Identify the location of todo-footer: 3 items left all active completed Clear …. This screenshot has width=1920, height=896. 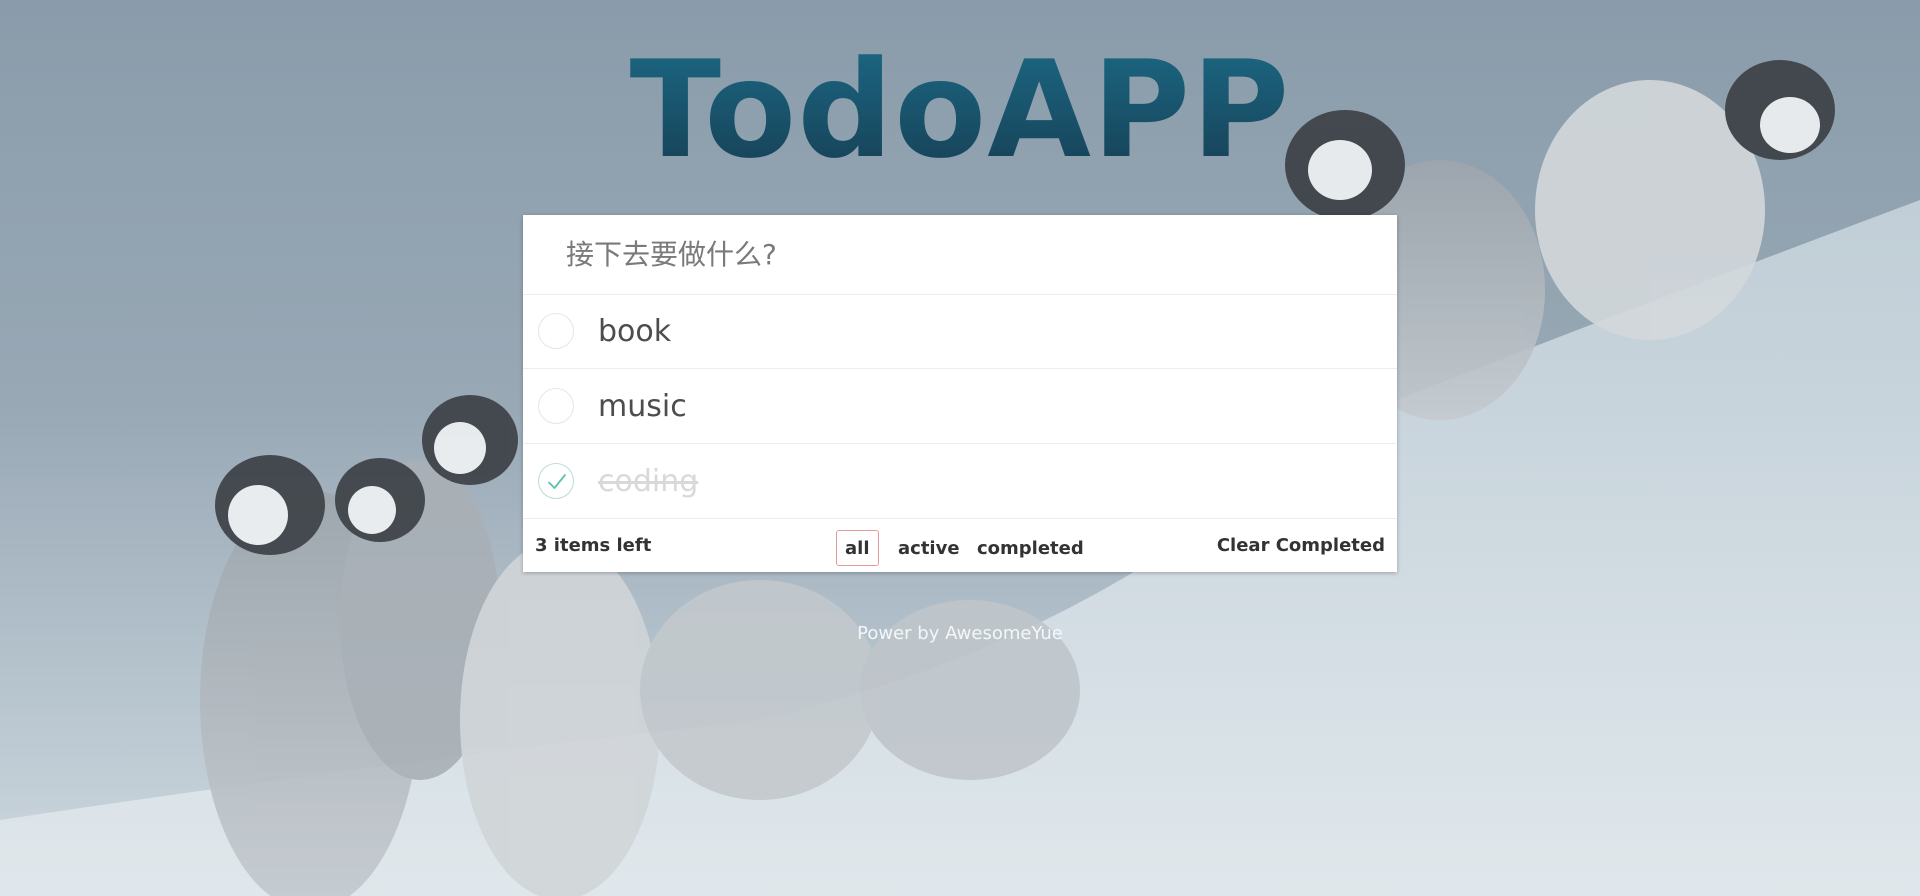
(960, 546).